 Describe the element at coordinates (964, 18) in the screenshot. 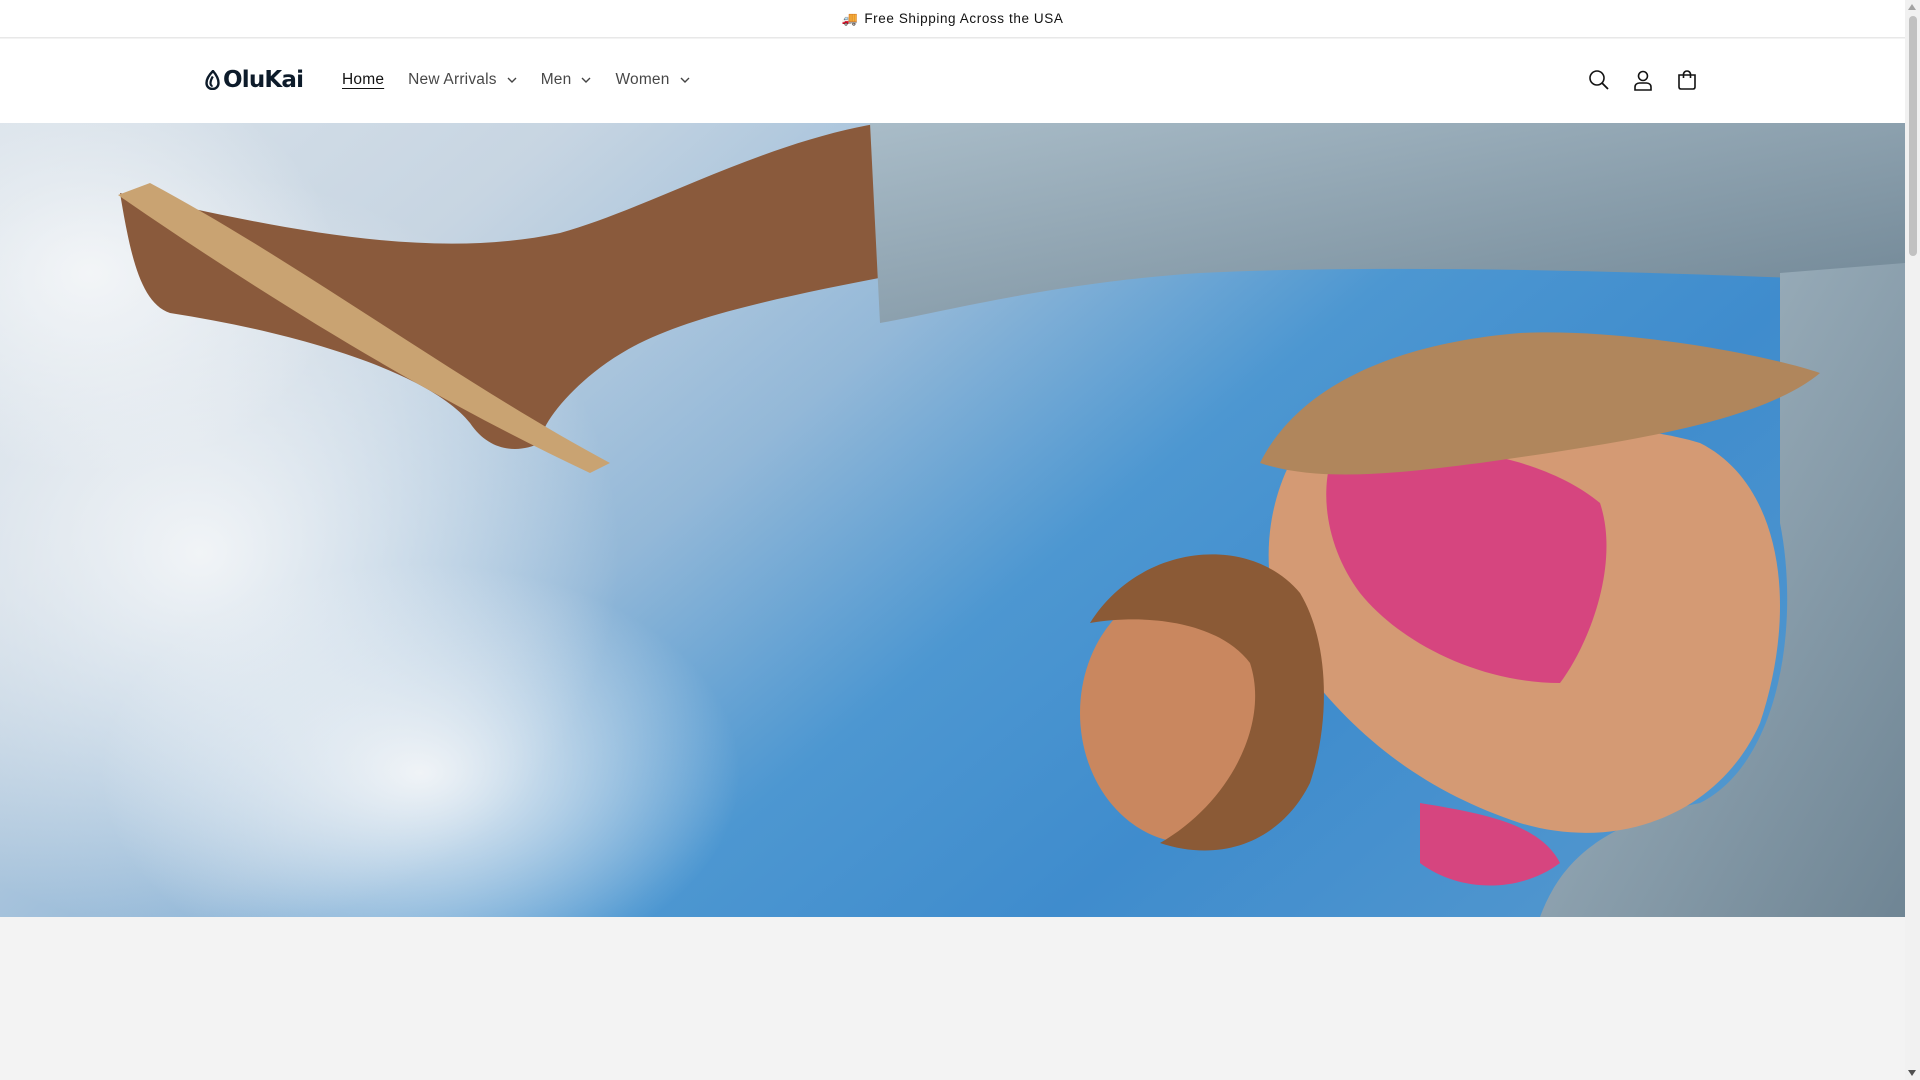

I see `announcement-text: Free Shipping Across the USA` at that location.